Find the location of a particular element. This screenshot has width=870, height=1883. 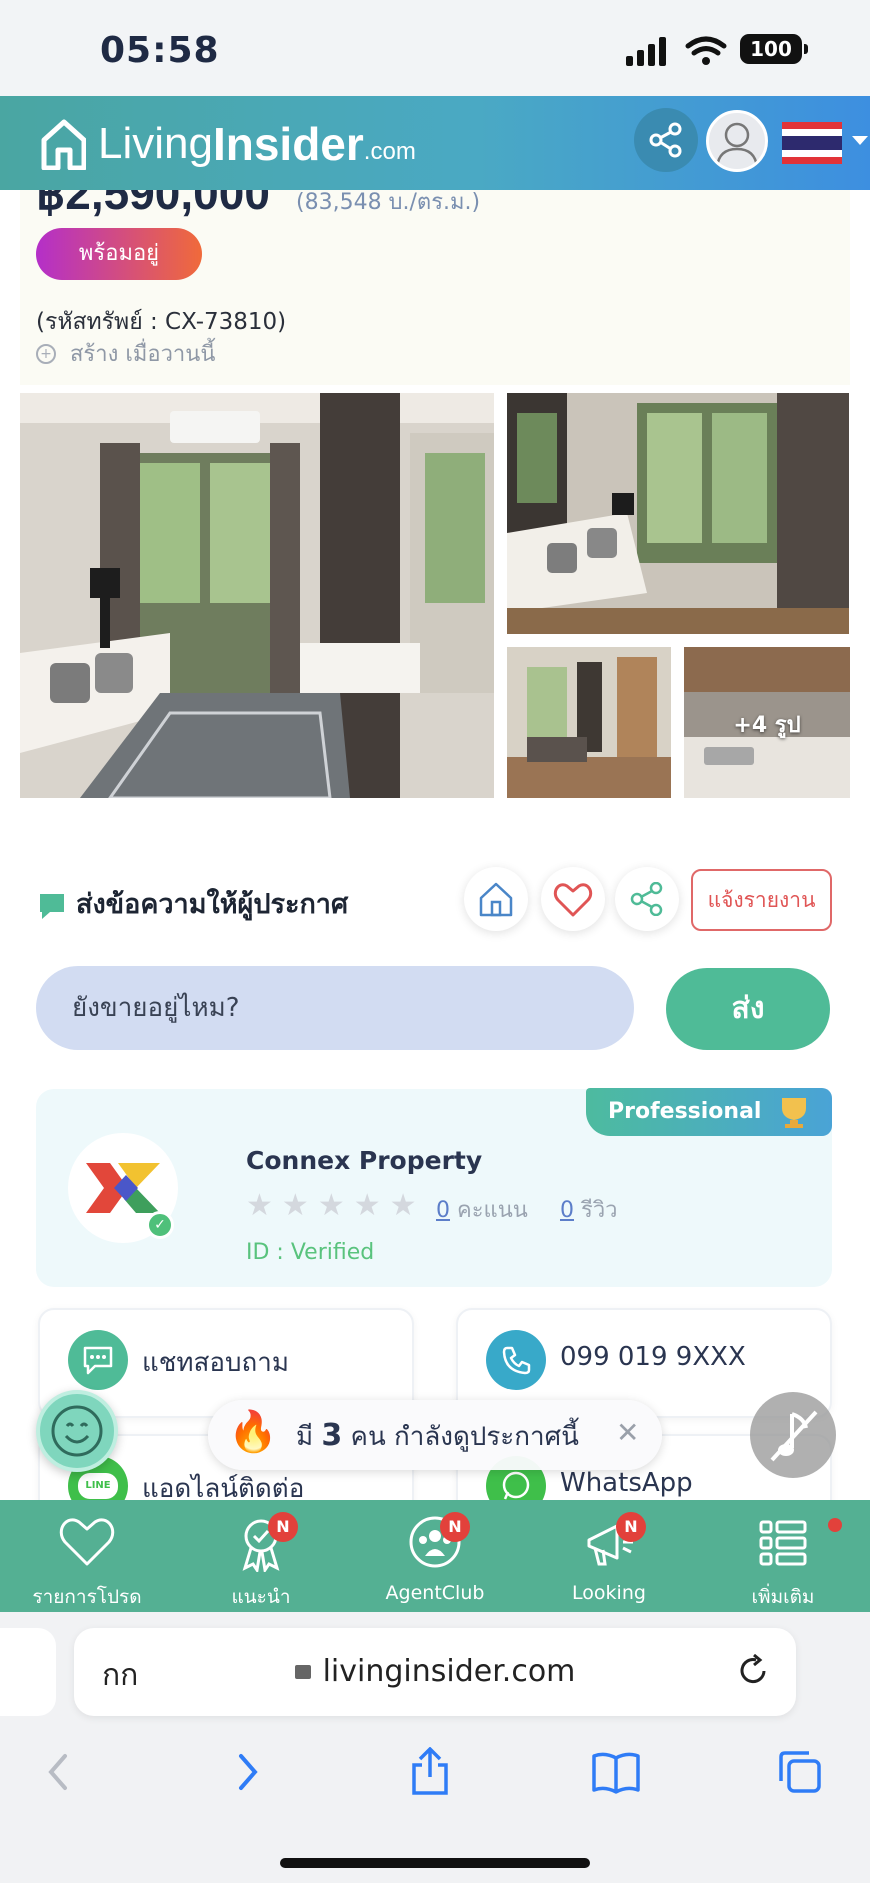

clock: 05:58 is located at coordinates (160, 50).